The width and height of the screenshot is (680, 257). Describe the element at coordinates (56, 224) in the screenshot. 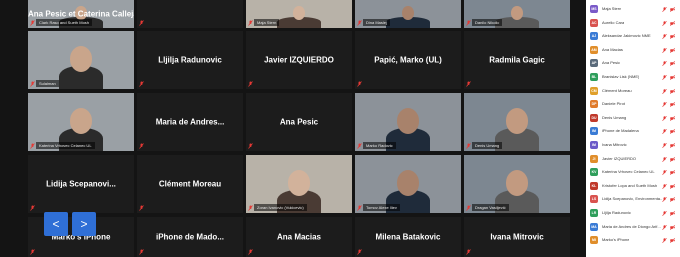

I see `prev-page-button: <` at that location.